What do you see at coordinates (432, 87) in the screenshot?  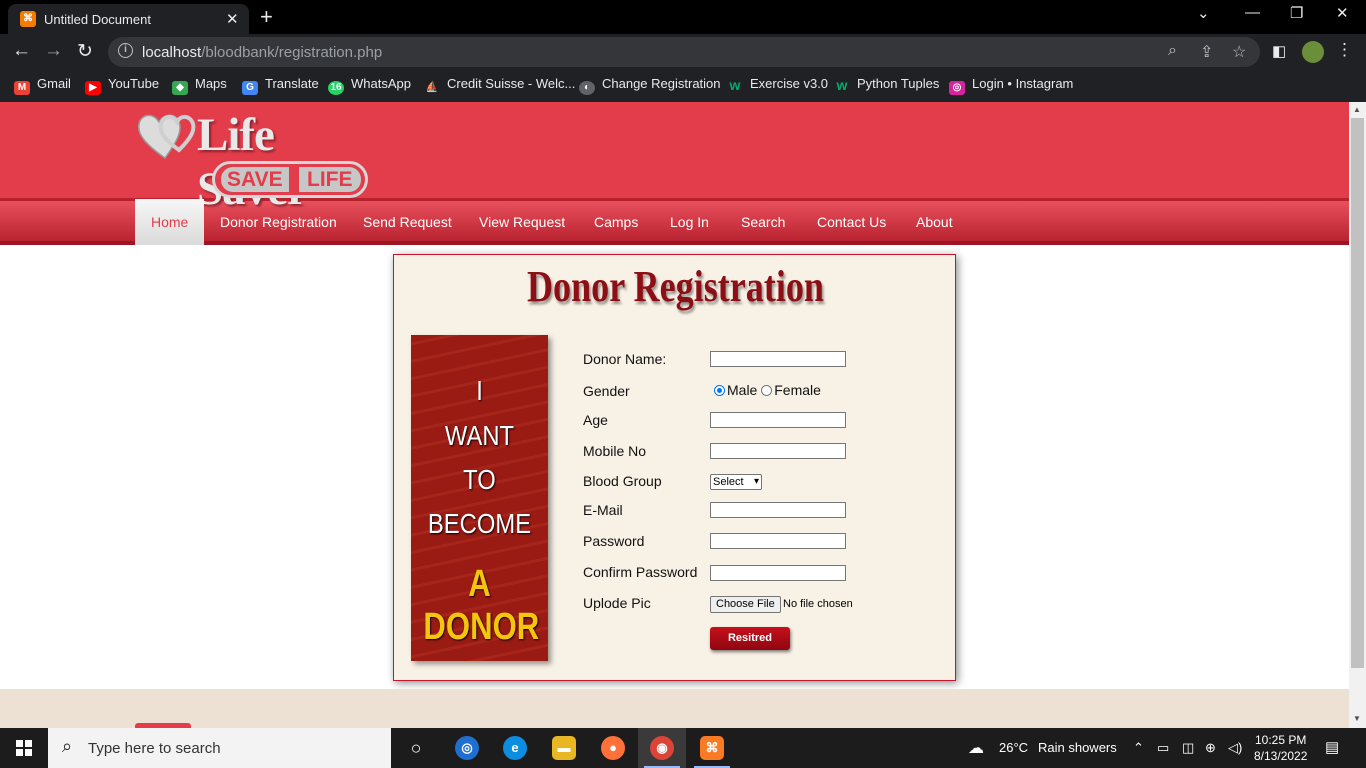 I see `credit-suisse-sail-icon: ⛵` at bounding box center [432, 87].